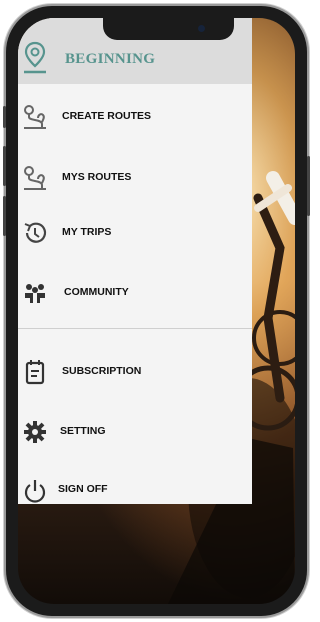 The height and width of the screenshot is (622, 320). I want to click on menu-item-label: MYS ROUTES, so click(97, 177).